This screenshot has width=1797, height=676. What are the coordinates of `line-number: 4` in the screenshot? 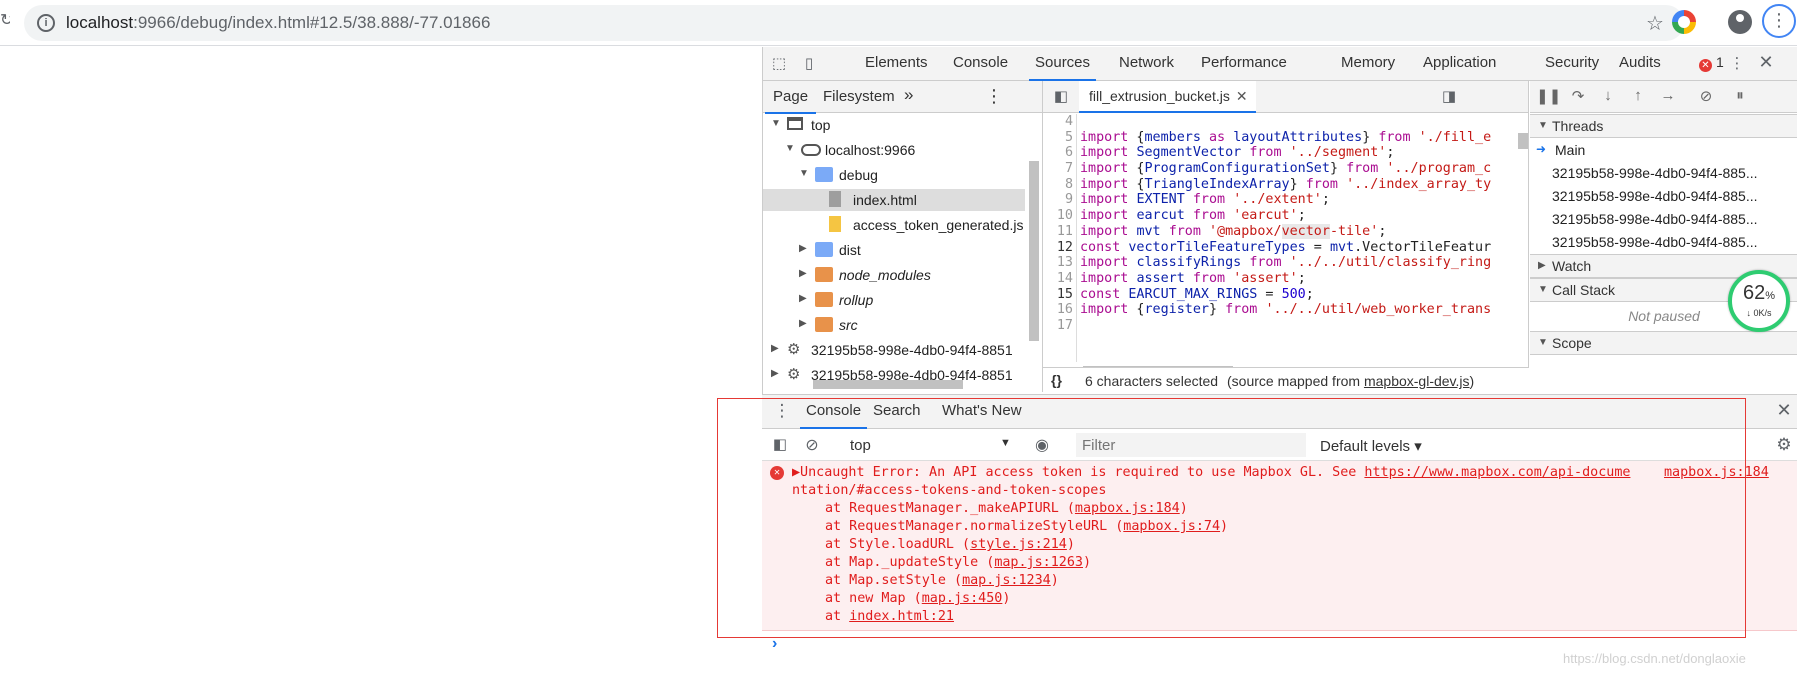 It's located at (1058, 122).